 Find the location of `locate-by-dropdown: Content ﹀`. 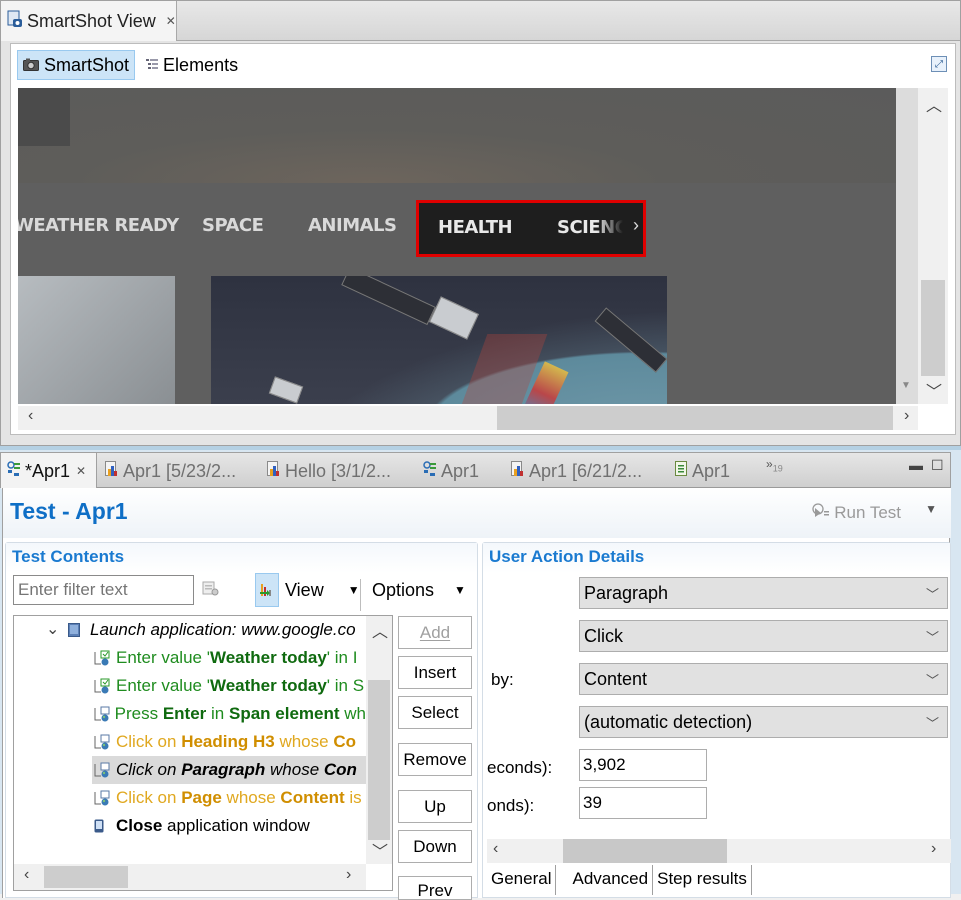

locate-by-dropdown: Content ﹀ is located at coordinates (763, 679).